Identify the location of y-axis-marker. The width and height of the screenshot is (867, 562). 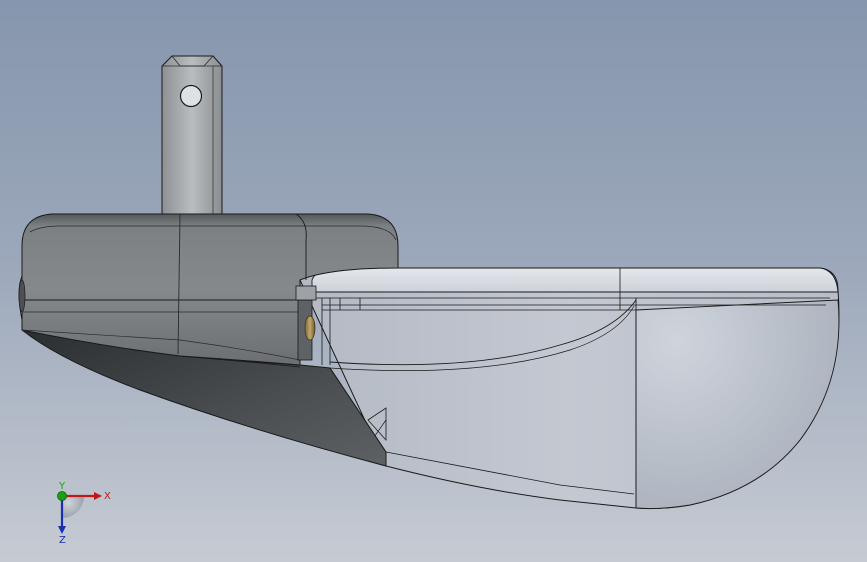
(62, 496).